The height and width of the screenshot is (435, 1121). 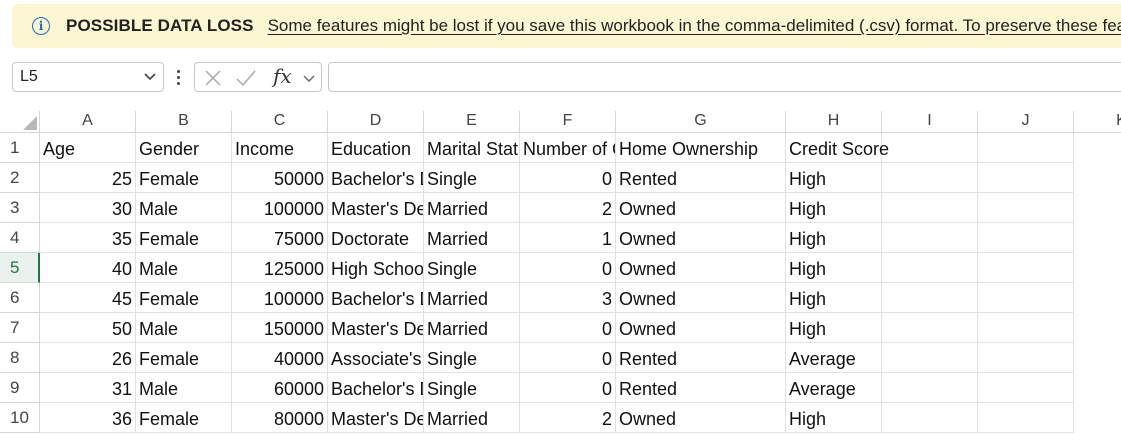 I want to click on cell-d2: Bachelor's Degree, so click(x=376, y=178).